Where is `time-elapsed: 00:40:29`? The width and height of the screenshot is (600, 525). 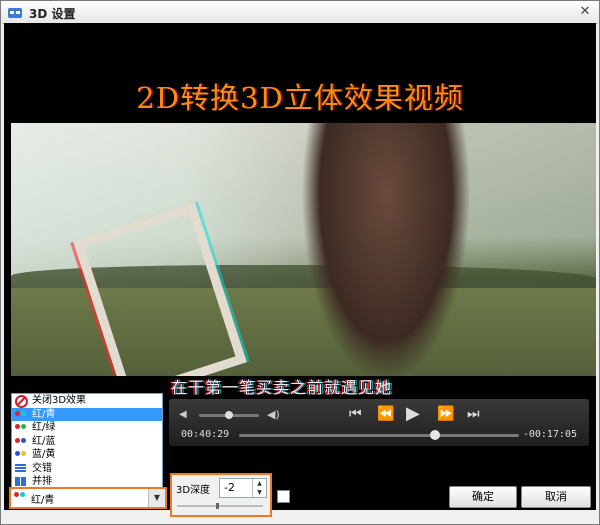
time-elapsed: 00:40:29 is located at coordinates (205, 434).